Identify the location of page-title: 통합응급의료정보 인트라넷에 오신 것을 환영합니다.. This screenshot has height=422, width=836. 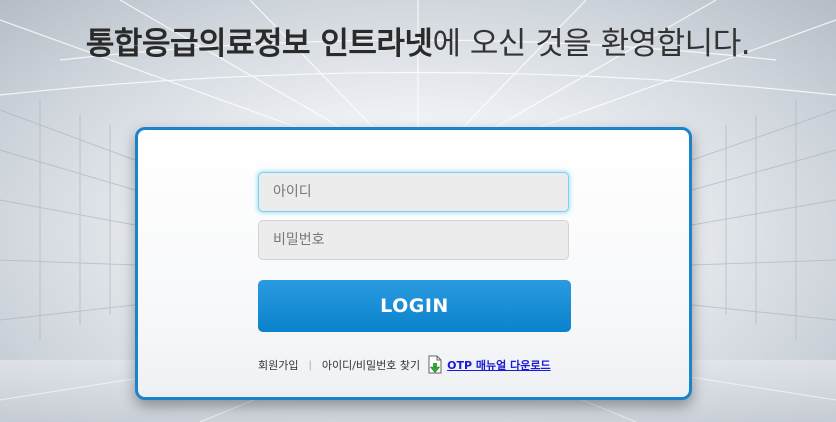
(418, 40).